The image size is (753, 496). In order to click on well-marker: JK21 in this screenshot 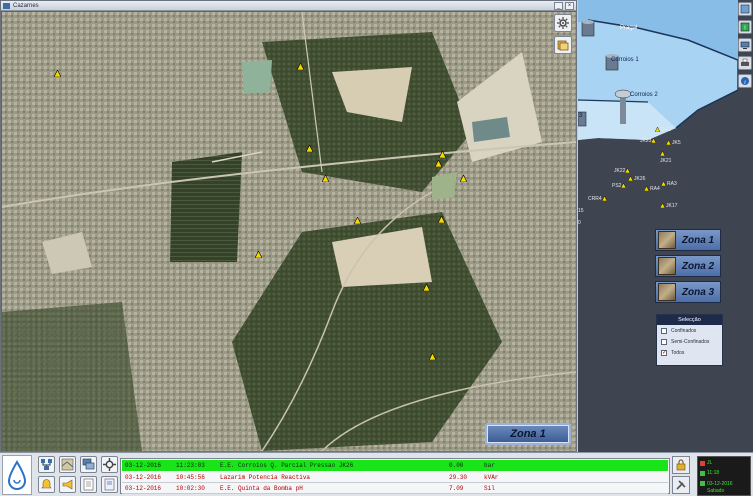, I will do `click(665, 157)`.